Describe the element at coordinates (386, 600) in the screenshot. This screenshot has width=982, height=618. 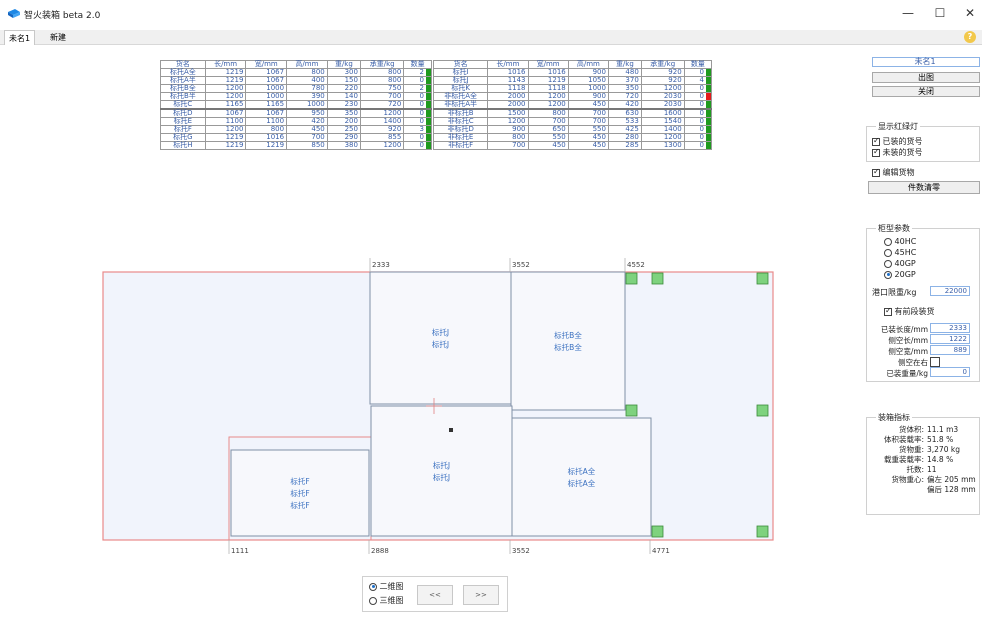
I see `view-3d-option: 三维图` at that location.